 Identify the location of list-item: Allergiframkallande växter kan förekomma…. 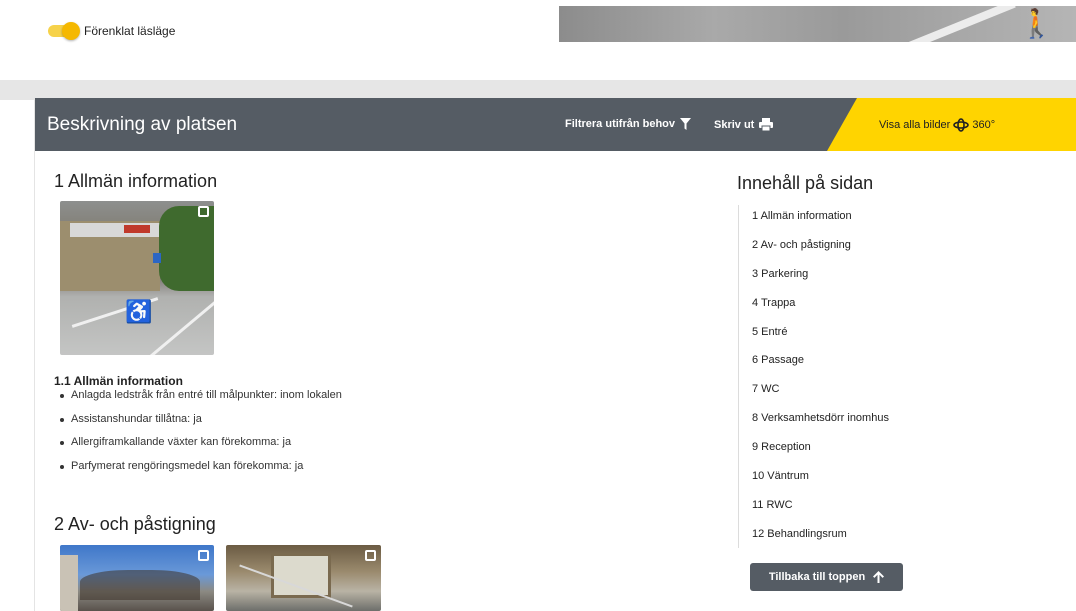
(201, 448).